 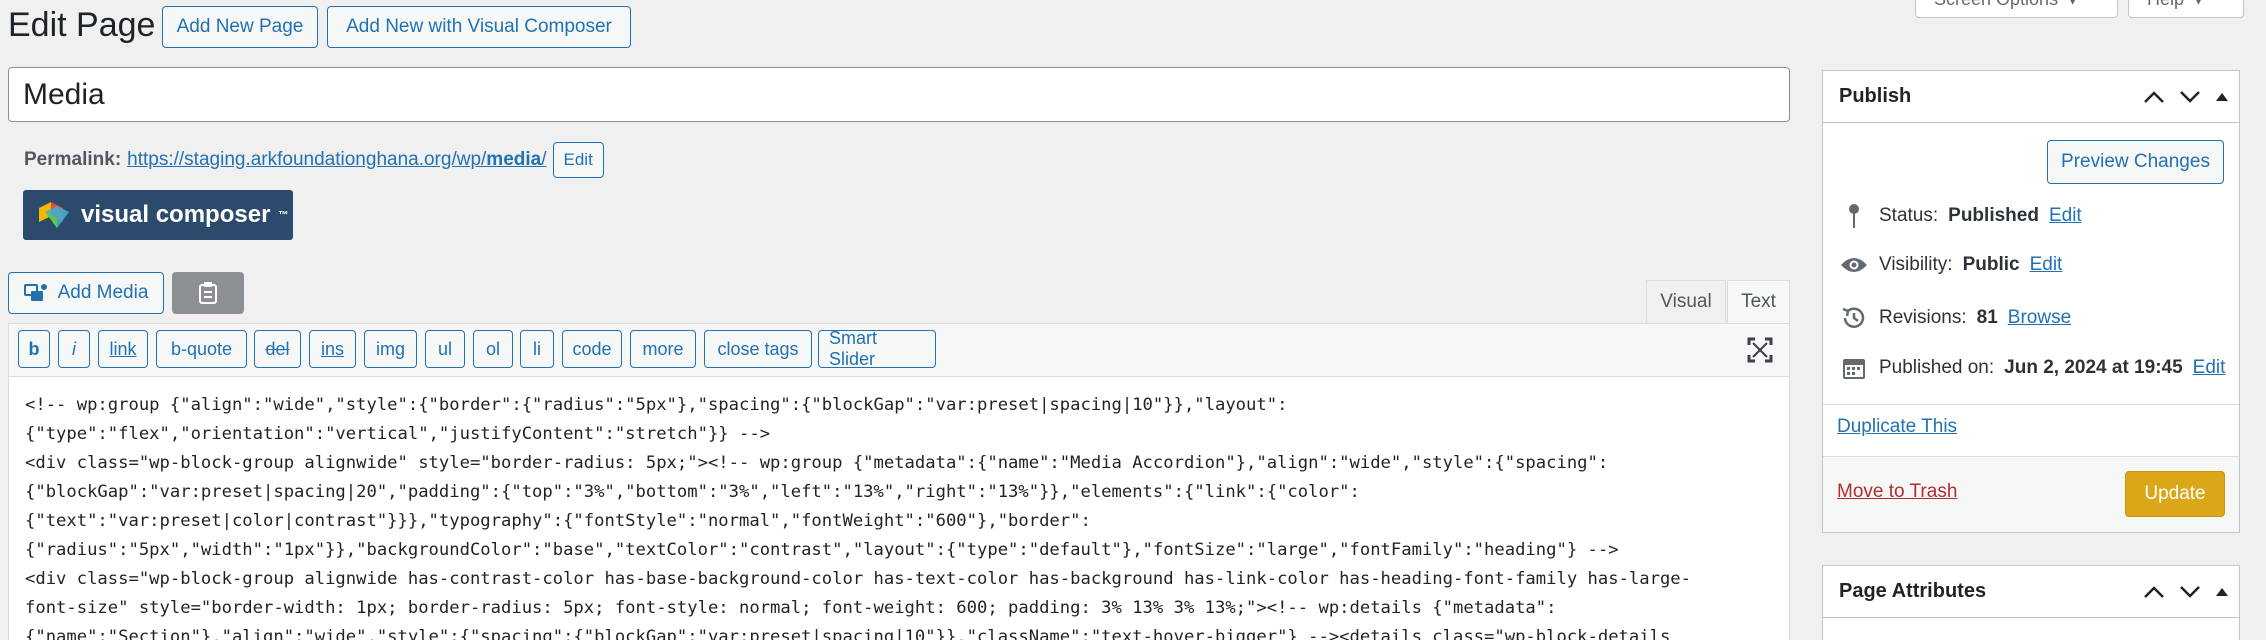 I want to click on qt-close-tags-button: close tags, so click(x=758, y=349).